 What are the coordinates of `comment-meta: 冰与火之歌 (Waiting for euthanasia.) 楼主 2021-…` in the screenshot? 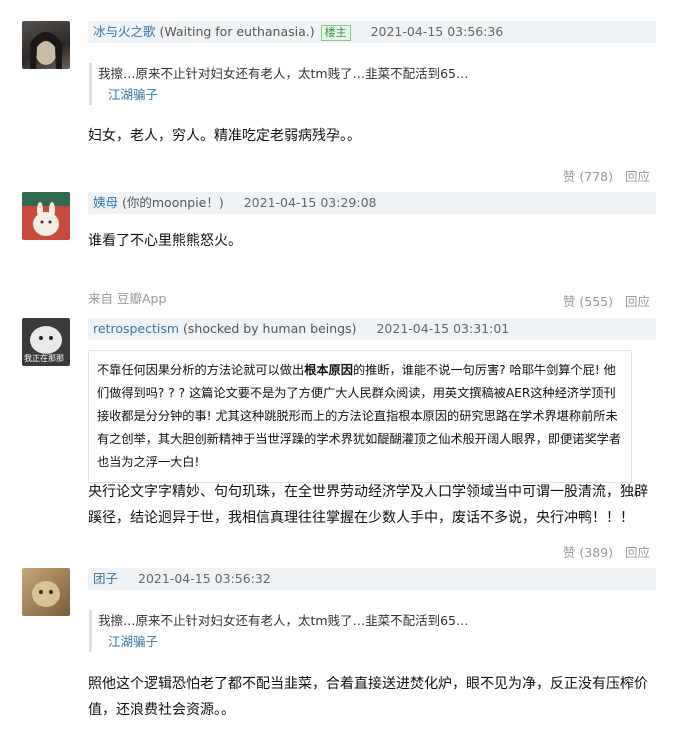 It's located at (372, 32).